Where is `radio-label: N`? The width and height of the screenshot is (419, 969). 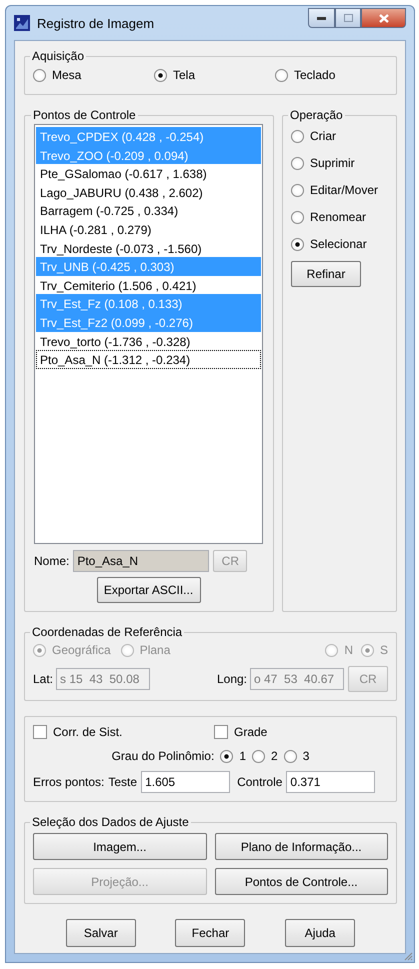 radio-label: N is located at coordinates (348, 650).